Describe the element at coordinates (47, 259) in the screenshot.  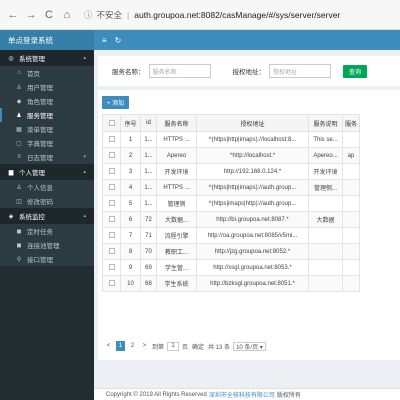
I see `sidebar-item-api: ⚲ 接口管理` at that location.